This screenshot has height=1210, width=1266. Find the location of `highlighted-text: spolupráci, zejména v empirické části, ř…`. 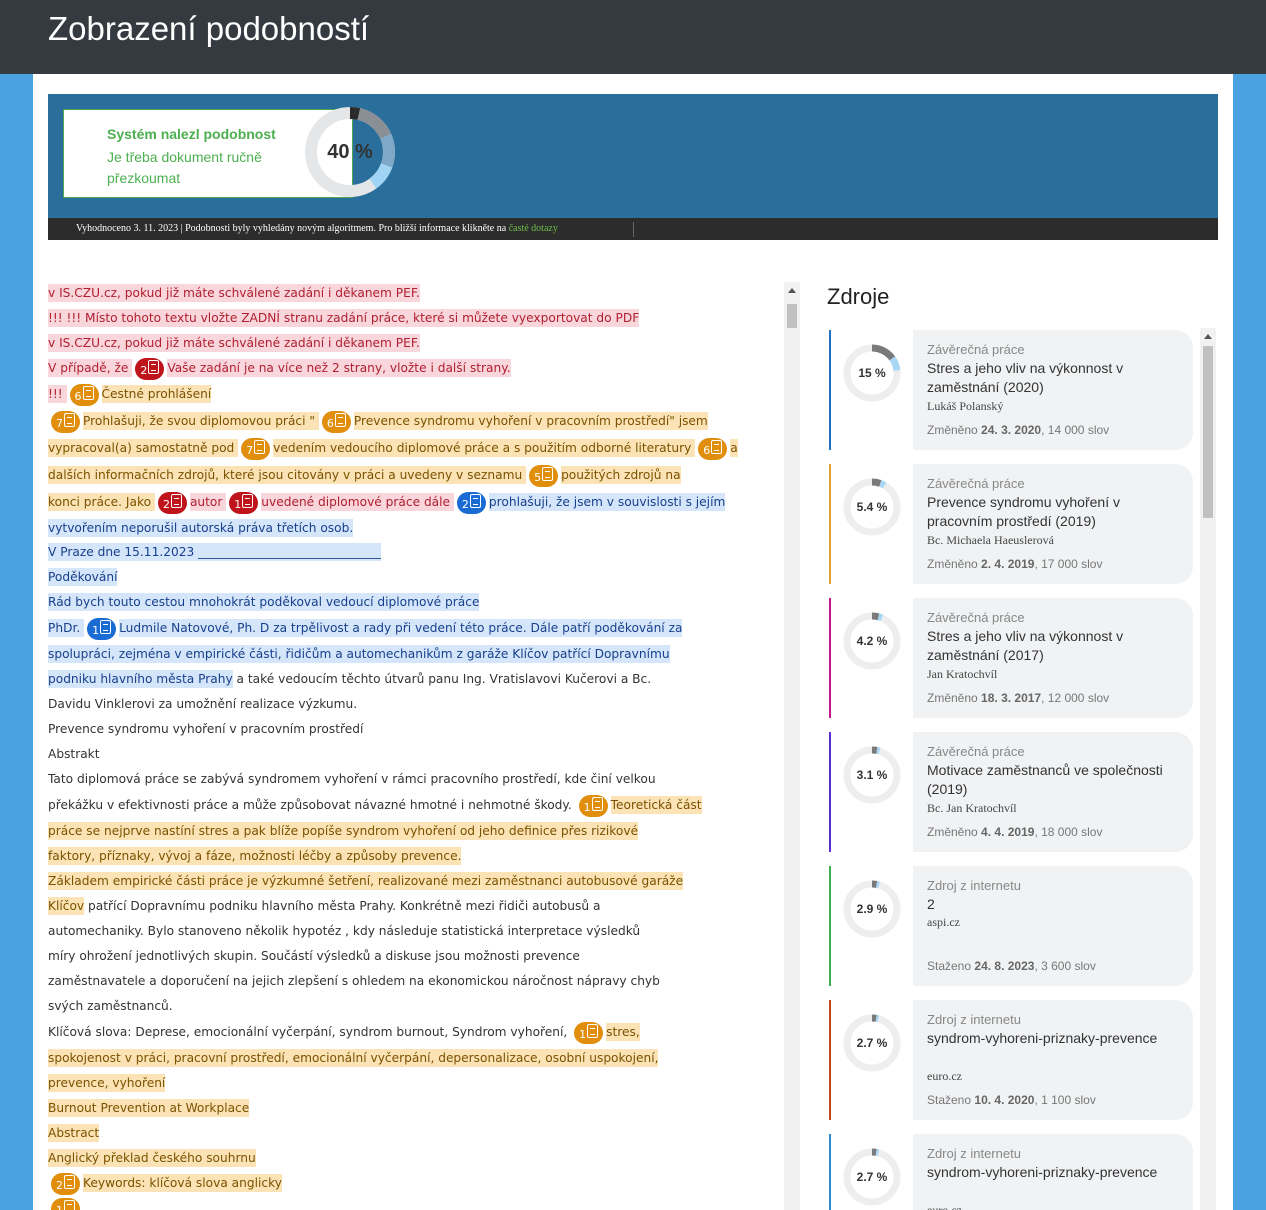

highlighted-text: spolupráci, zejména v empirické části, ř… is located at coordinates (359, 654).